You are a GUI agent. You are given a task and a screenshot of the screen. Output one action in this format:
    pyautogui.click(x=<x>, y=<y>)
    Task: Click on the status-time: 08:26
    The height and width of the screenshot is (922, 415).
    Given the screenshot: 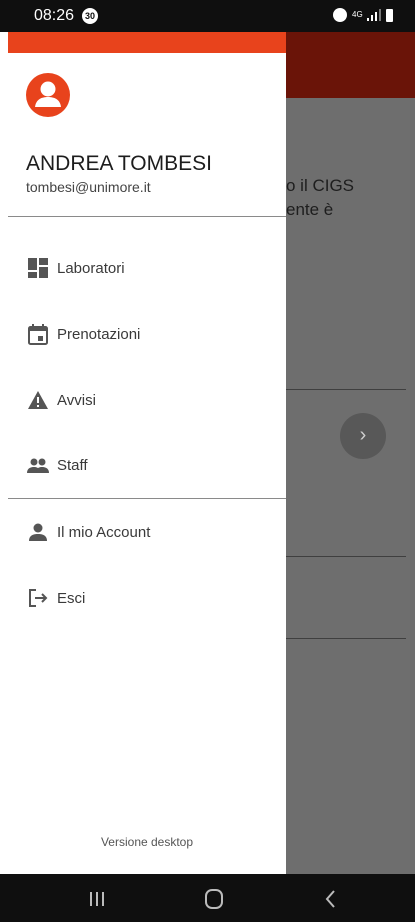 What is the action you would take?
    pyautogui.click(x=54, y=15)
    